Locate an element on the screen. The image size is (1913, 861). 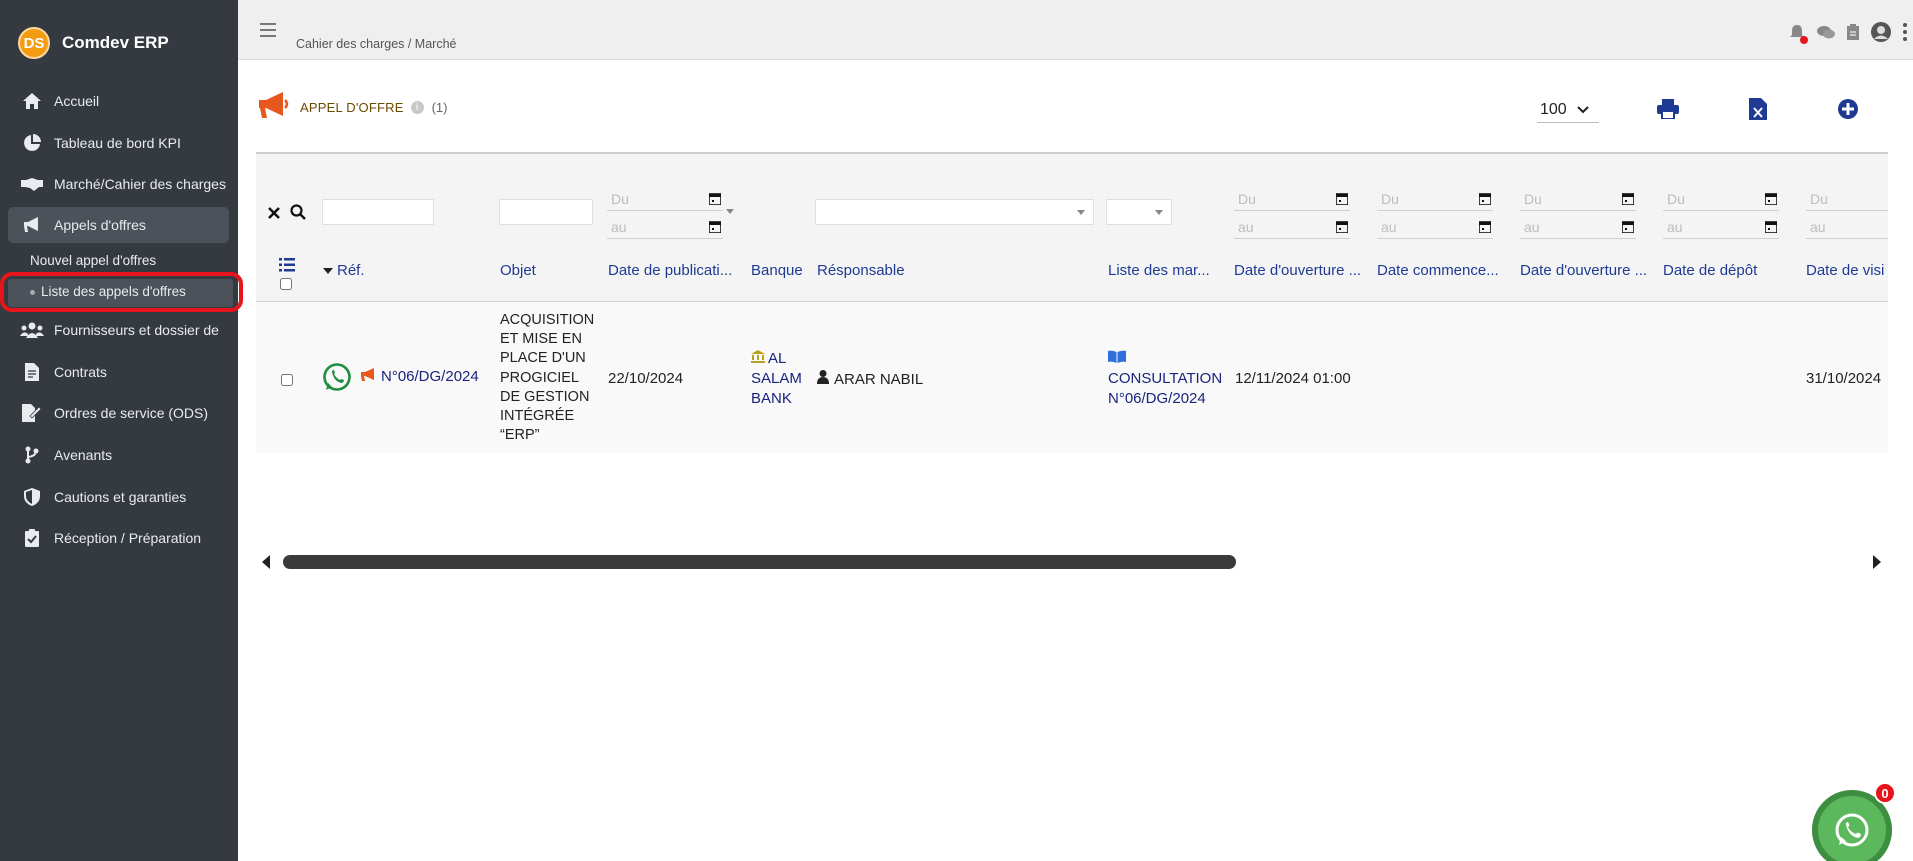
objet-line: PROGICIEL is located at coordinates (539, 377).